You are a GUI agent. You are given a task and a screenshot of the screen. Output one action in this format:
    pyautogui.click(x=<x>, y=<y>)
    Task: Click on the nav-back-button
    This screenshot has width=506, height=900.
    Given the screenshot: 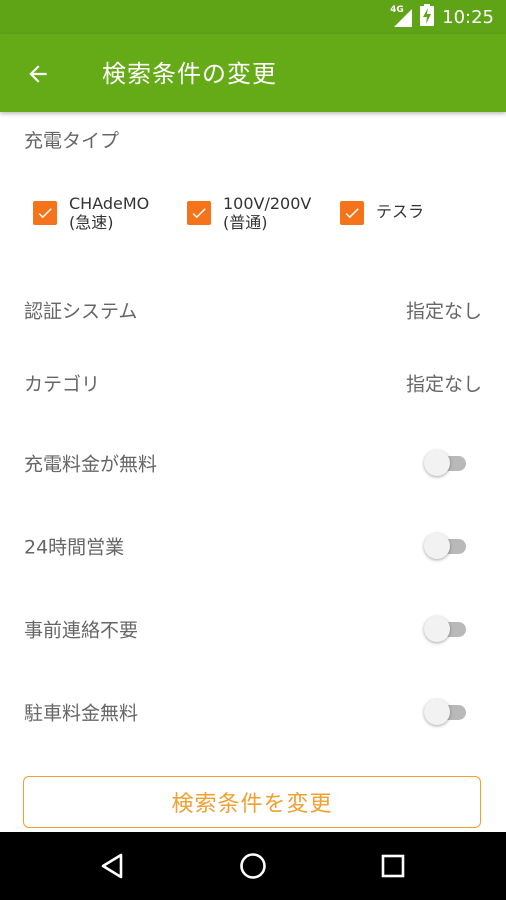 What is the action you would take?
    pyautogui.click(x=113, y=866)
    